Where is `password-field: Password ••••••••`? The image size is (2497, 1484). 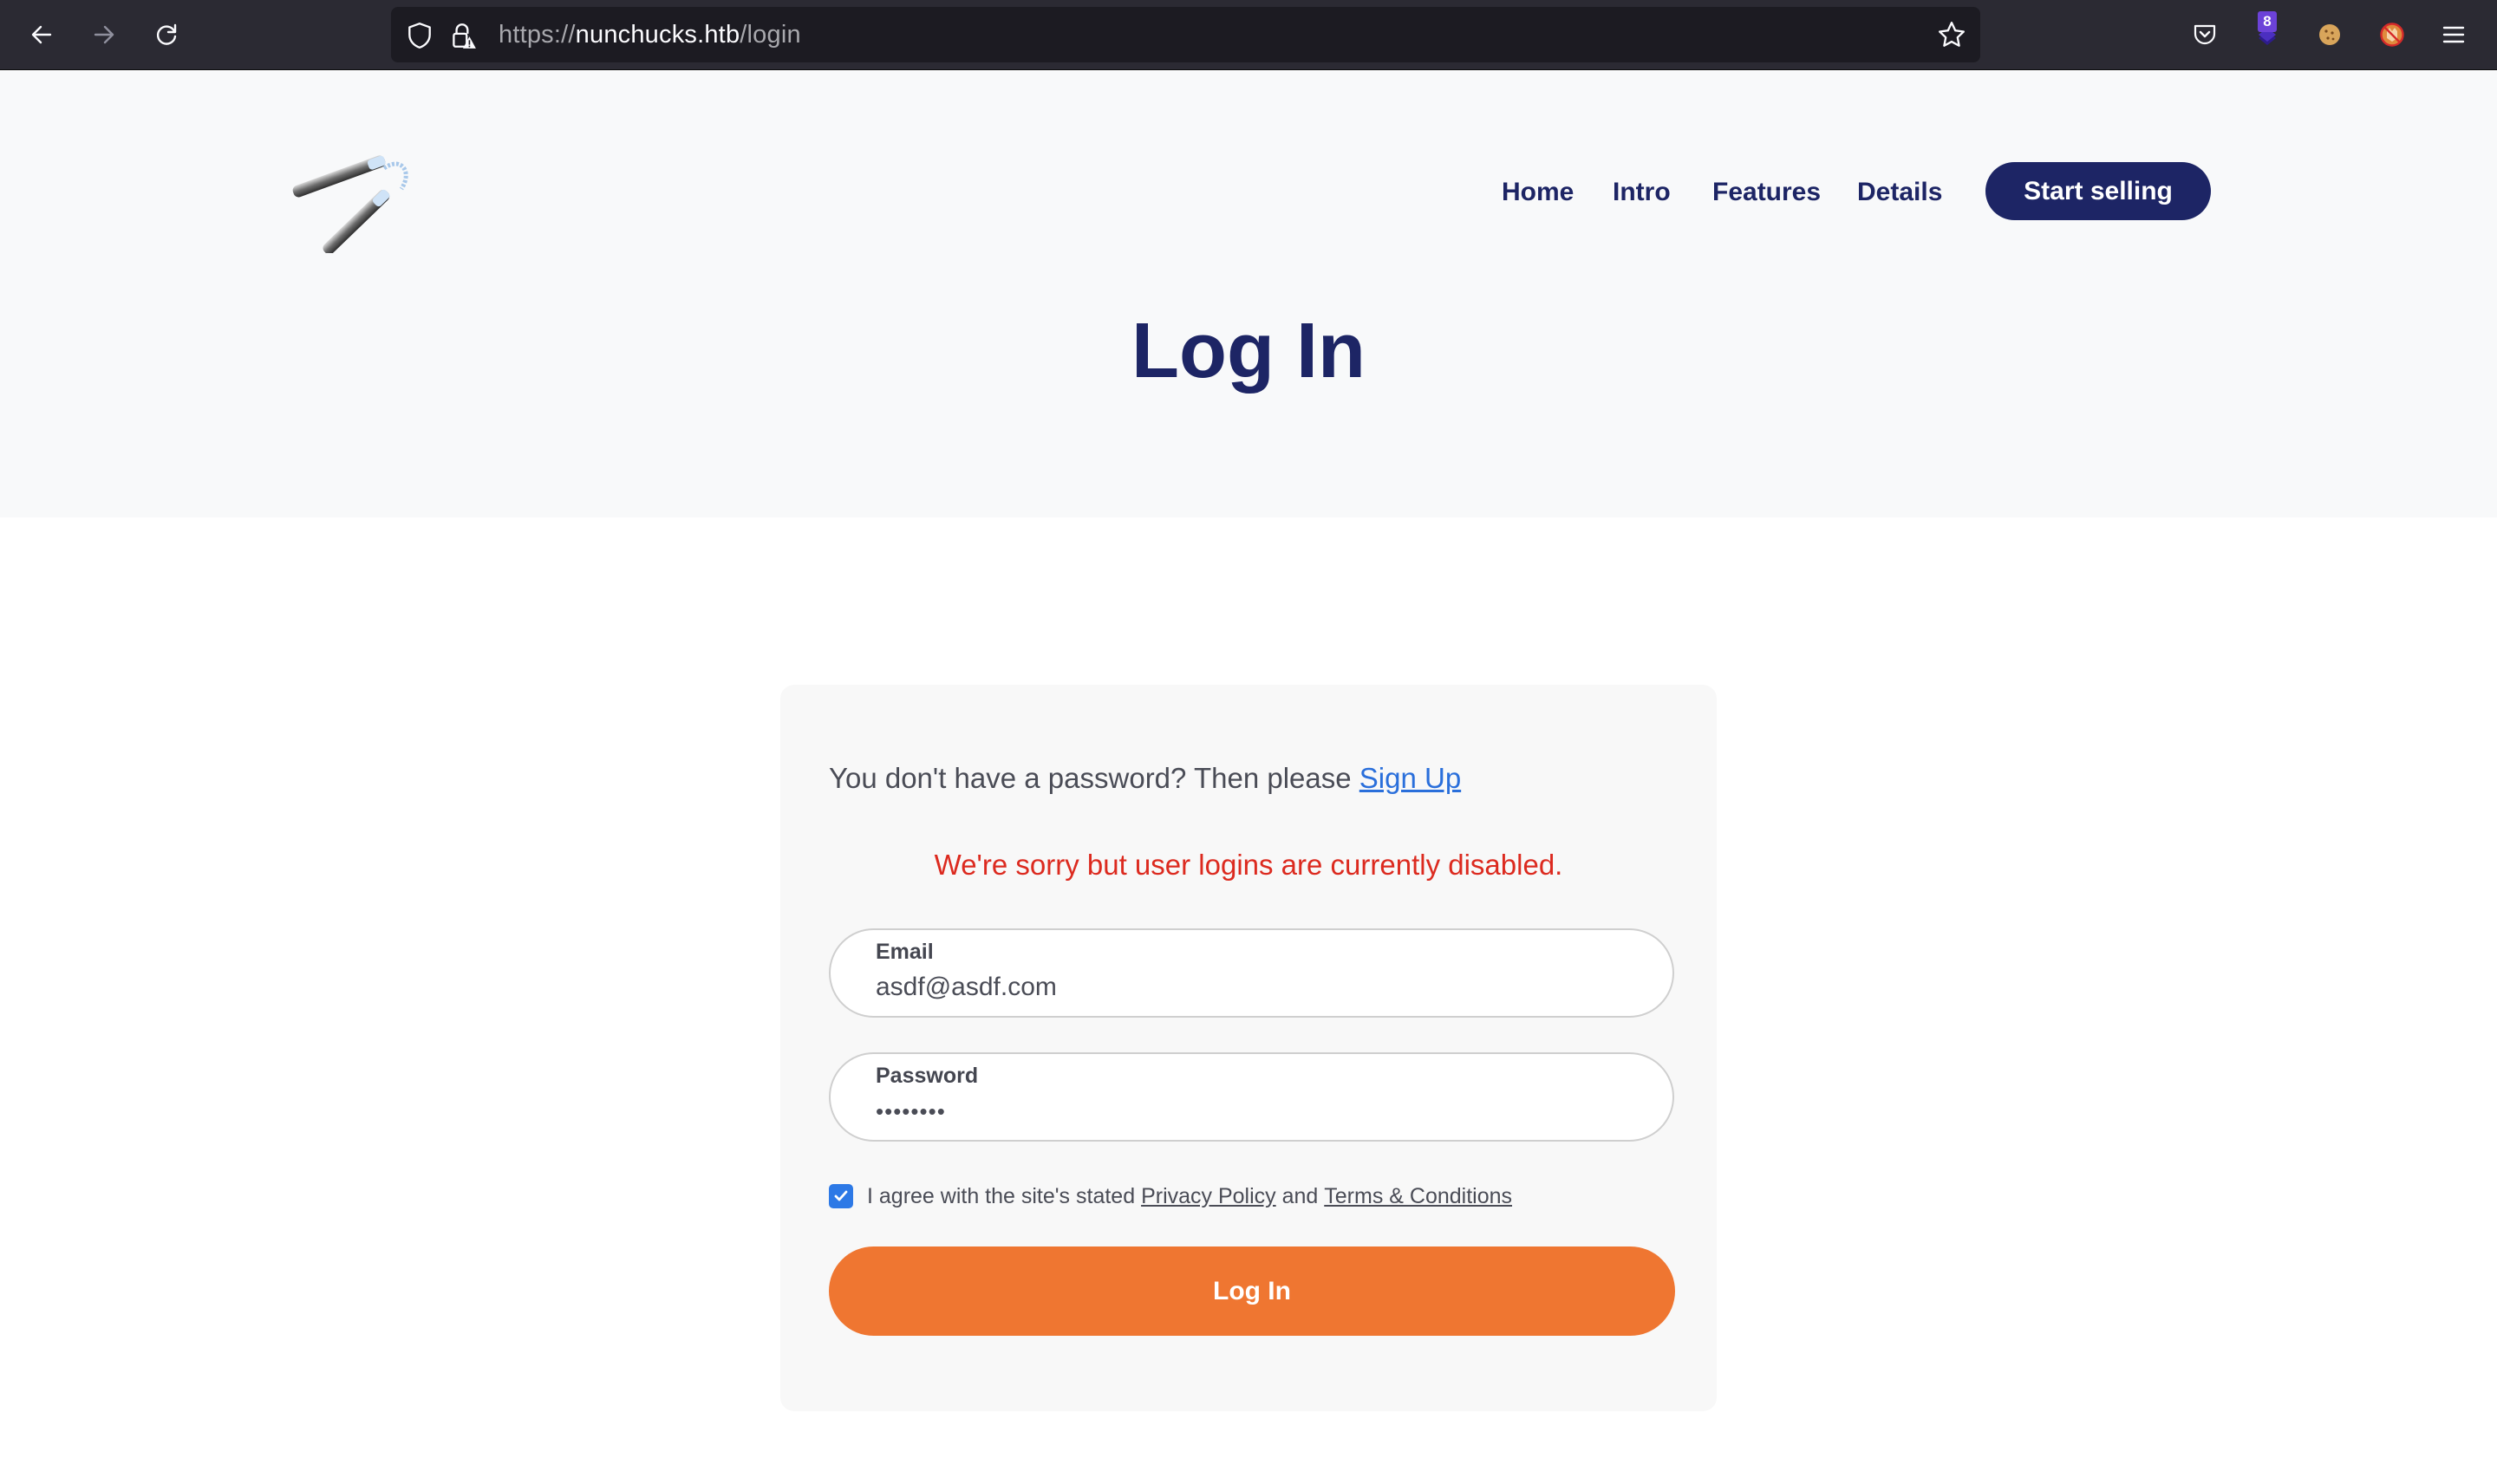
password-field: Password •••••••• is located at coordinates (1251, 1097).